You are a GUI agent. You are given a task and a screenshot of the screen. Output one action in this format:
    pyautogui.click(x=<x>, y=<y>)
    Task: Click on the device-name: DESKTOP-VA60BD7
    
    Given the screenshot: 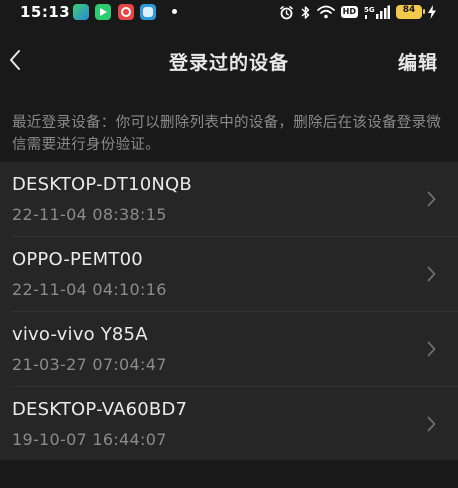 What is the action you would take?
    pyautogui.click(x=100, y=409)
    